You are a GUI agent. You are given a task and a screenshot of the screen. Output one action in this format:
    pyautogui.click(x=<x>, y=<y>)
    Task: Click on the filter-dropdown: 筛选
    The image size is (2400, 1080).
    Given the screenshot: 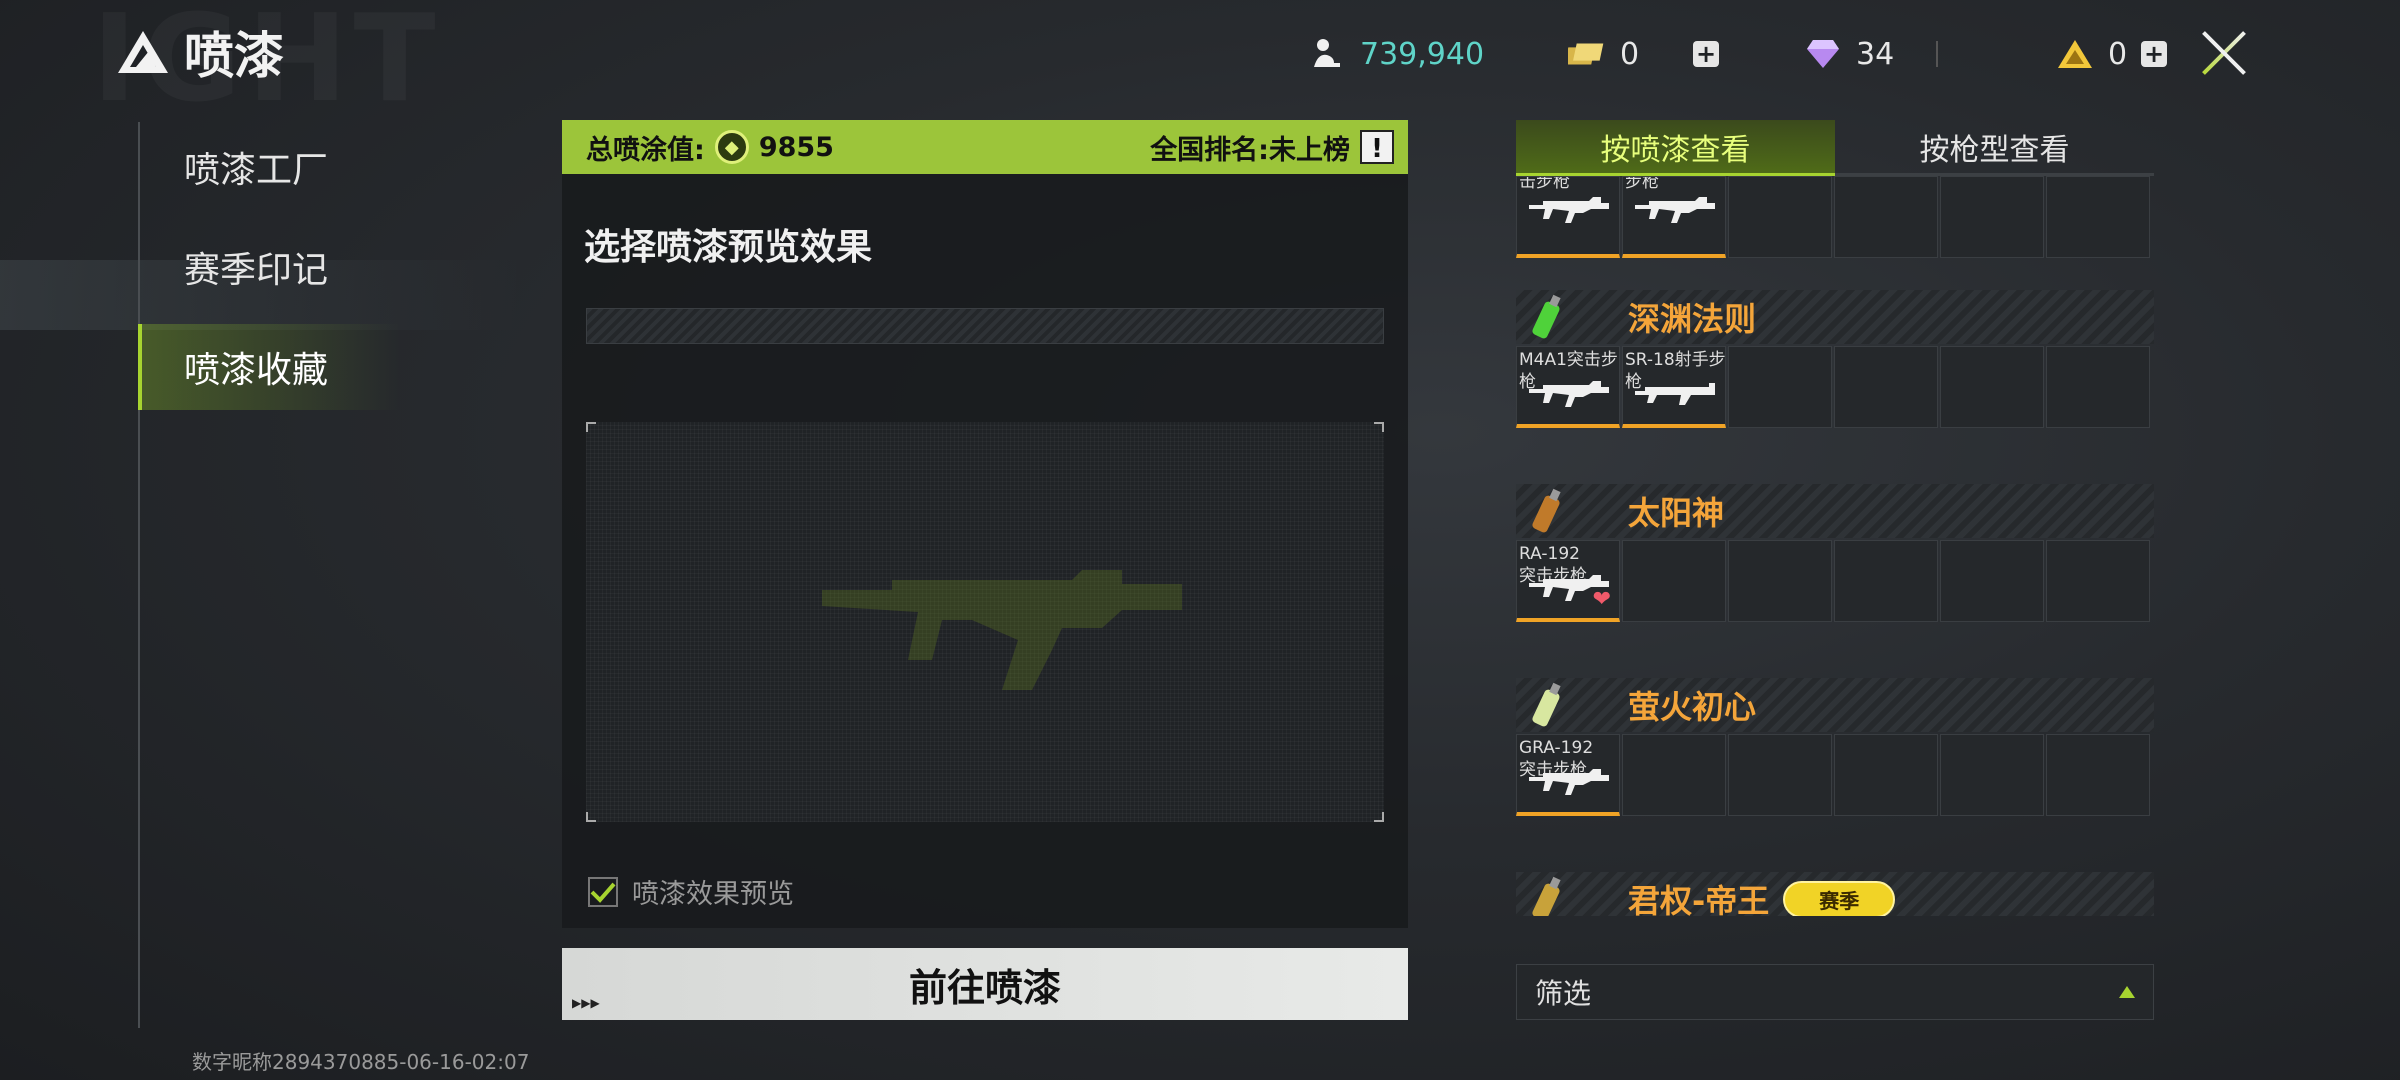 What is the action you would take?
    pyautogui.click(x=1835, y=992)
    